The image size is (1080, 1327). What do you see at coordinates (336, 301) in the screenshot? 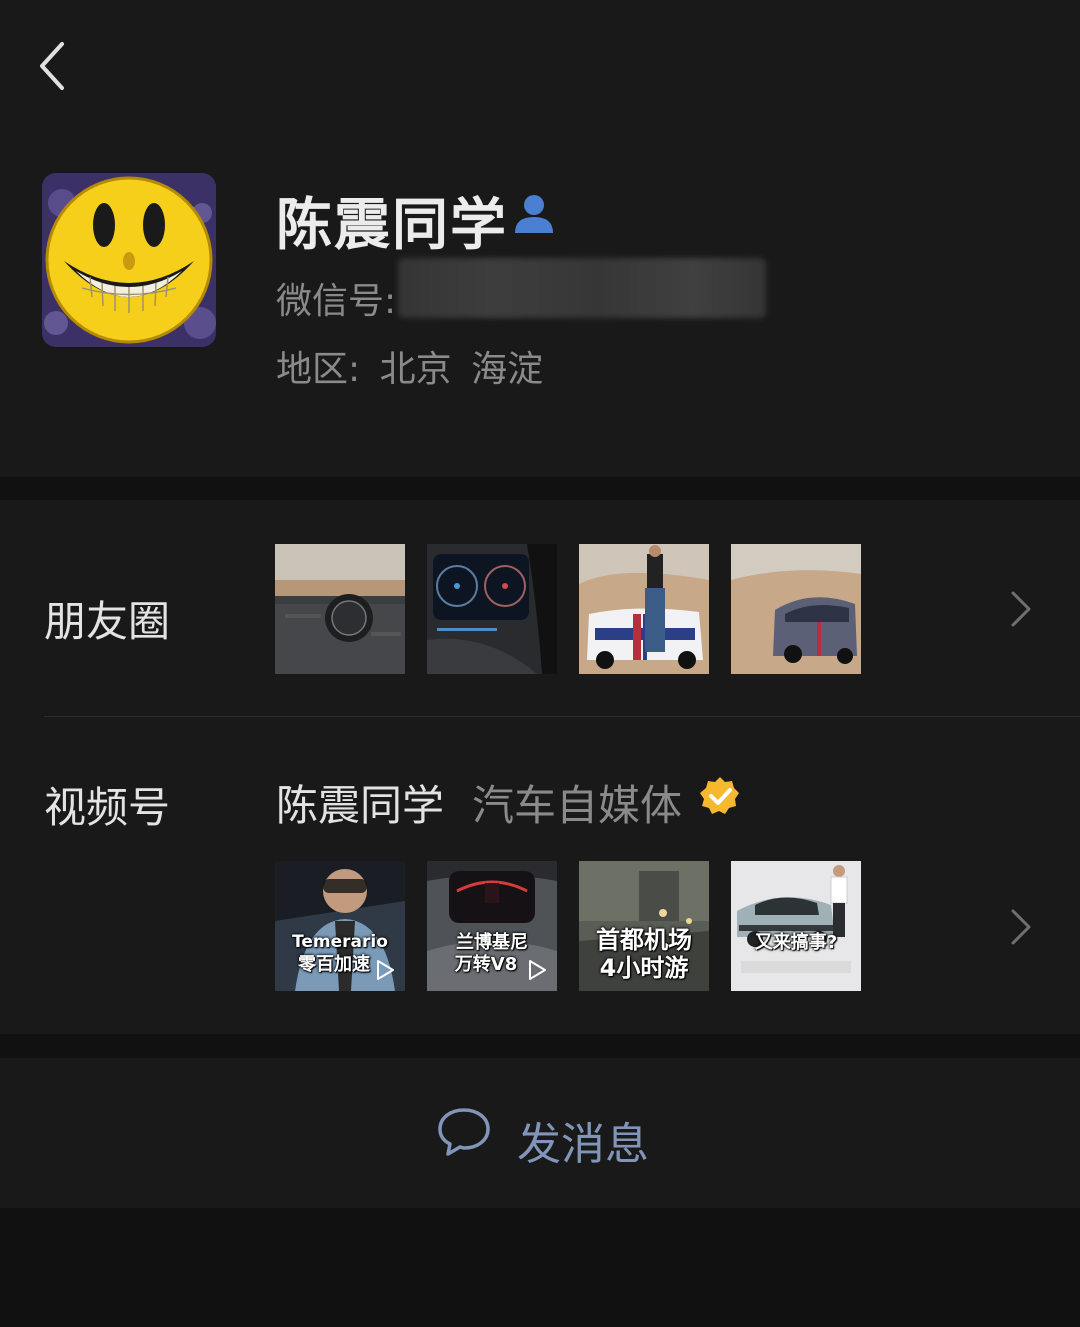
I see `wechat-id-label: 微信号:` at bounding box center [336, 301].